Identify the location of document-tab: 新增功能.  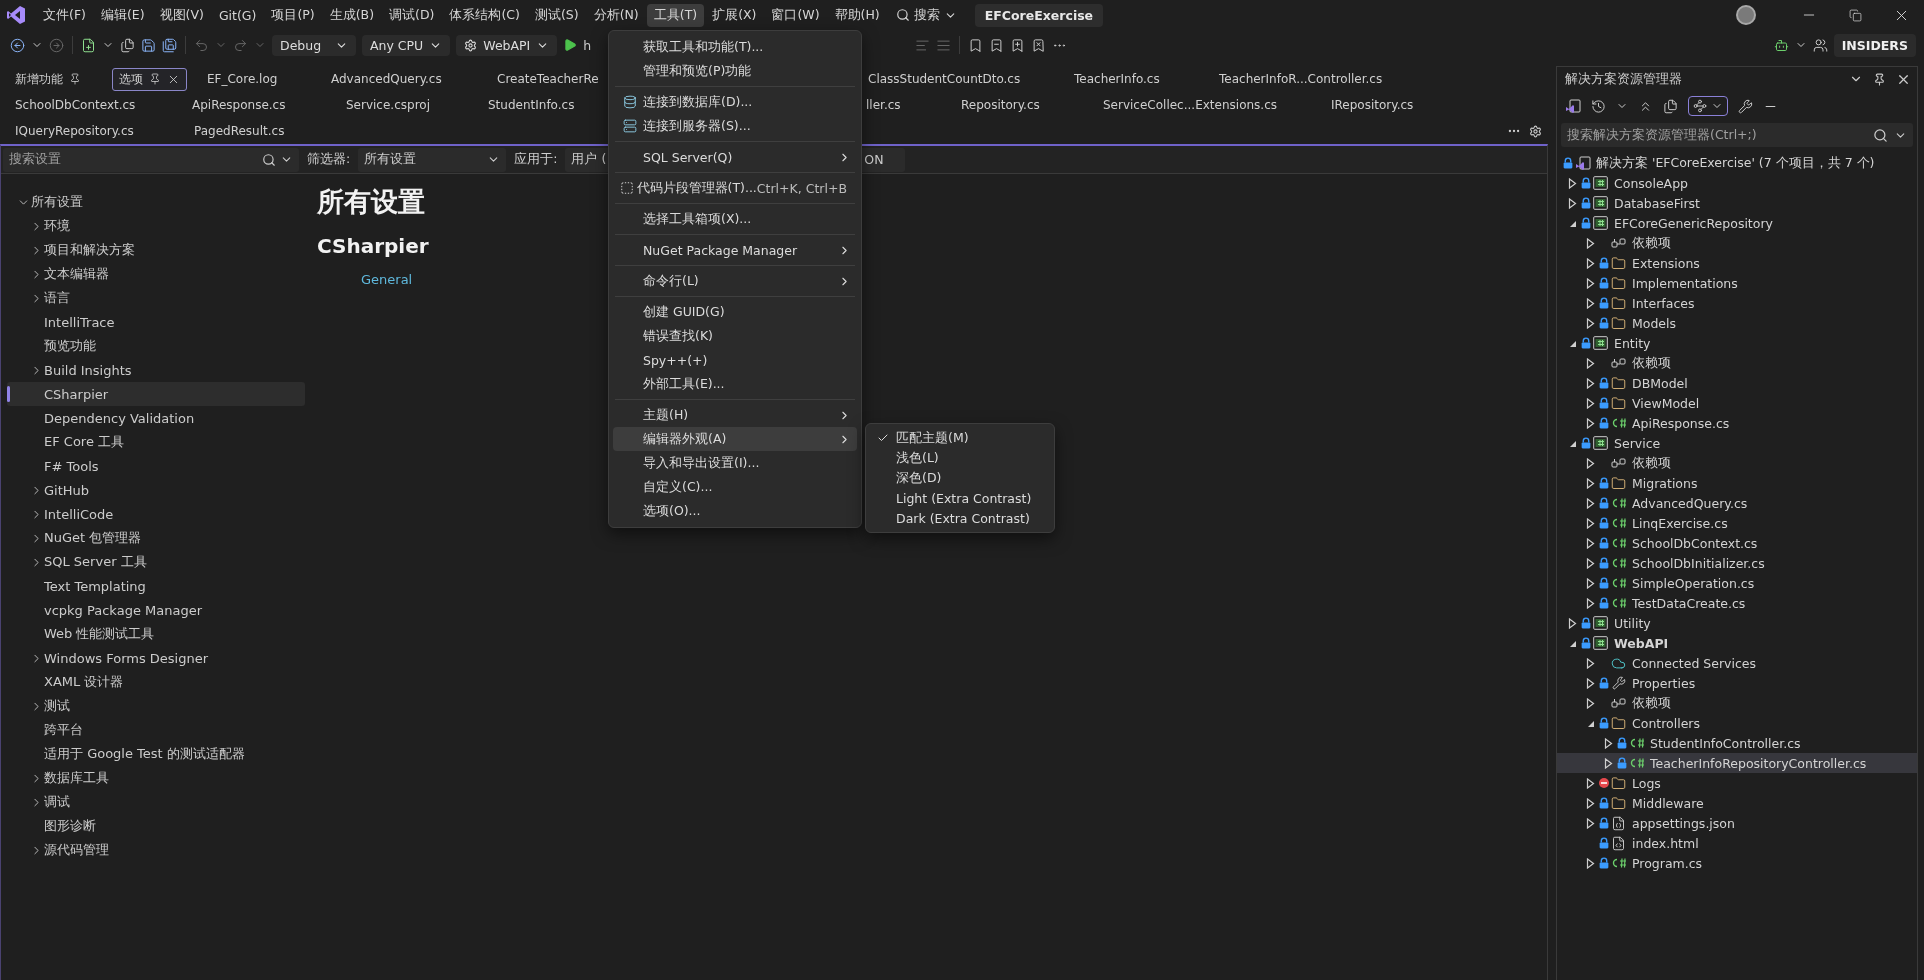
(48, 79).